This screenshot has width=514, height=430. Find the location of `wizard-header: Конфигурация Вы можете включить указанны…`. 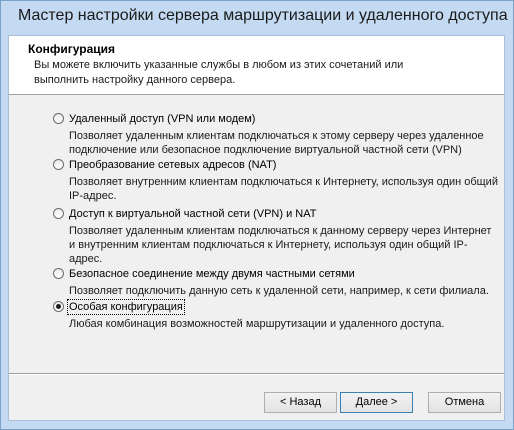

wizard-header: Конфигурация Вы можете включить указанны… is located at coordinates (256, 65).